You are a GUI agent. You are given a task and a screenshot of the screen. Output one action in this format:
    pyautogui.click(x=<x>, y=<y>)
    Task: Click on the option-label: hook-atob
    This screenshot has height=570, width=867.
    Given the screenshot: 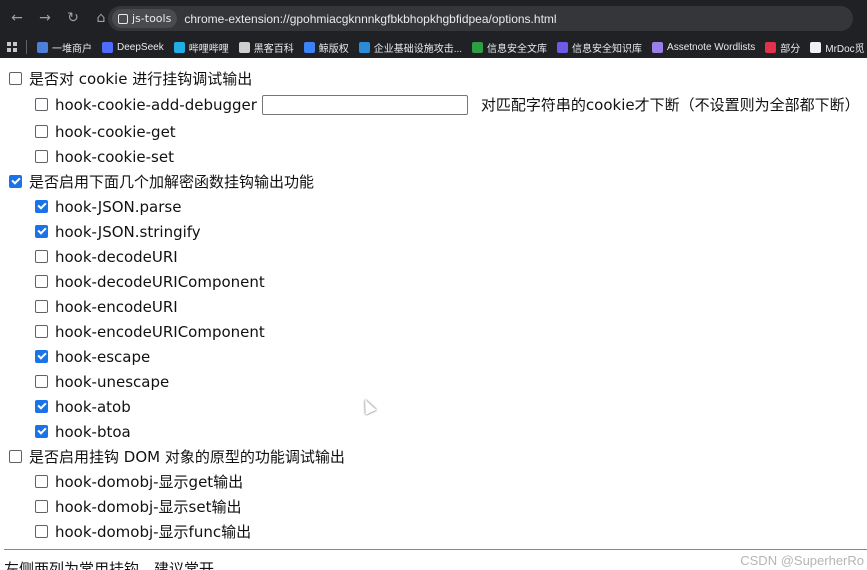 What is the action you would take?
    pyautogui.click(x=93, y=406)
    